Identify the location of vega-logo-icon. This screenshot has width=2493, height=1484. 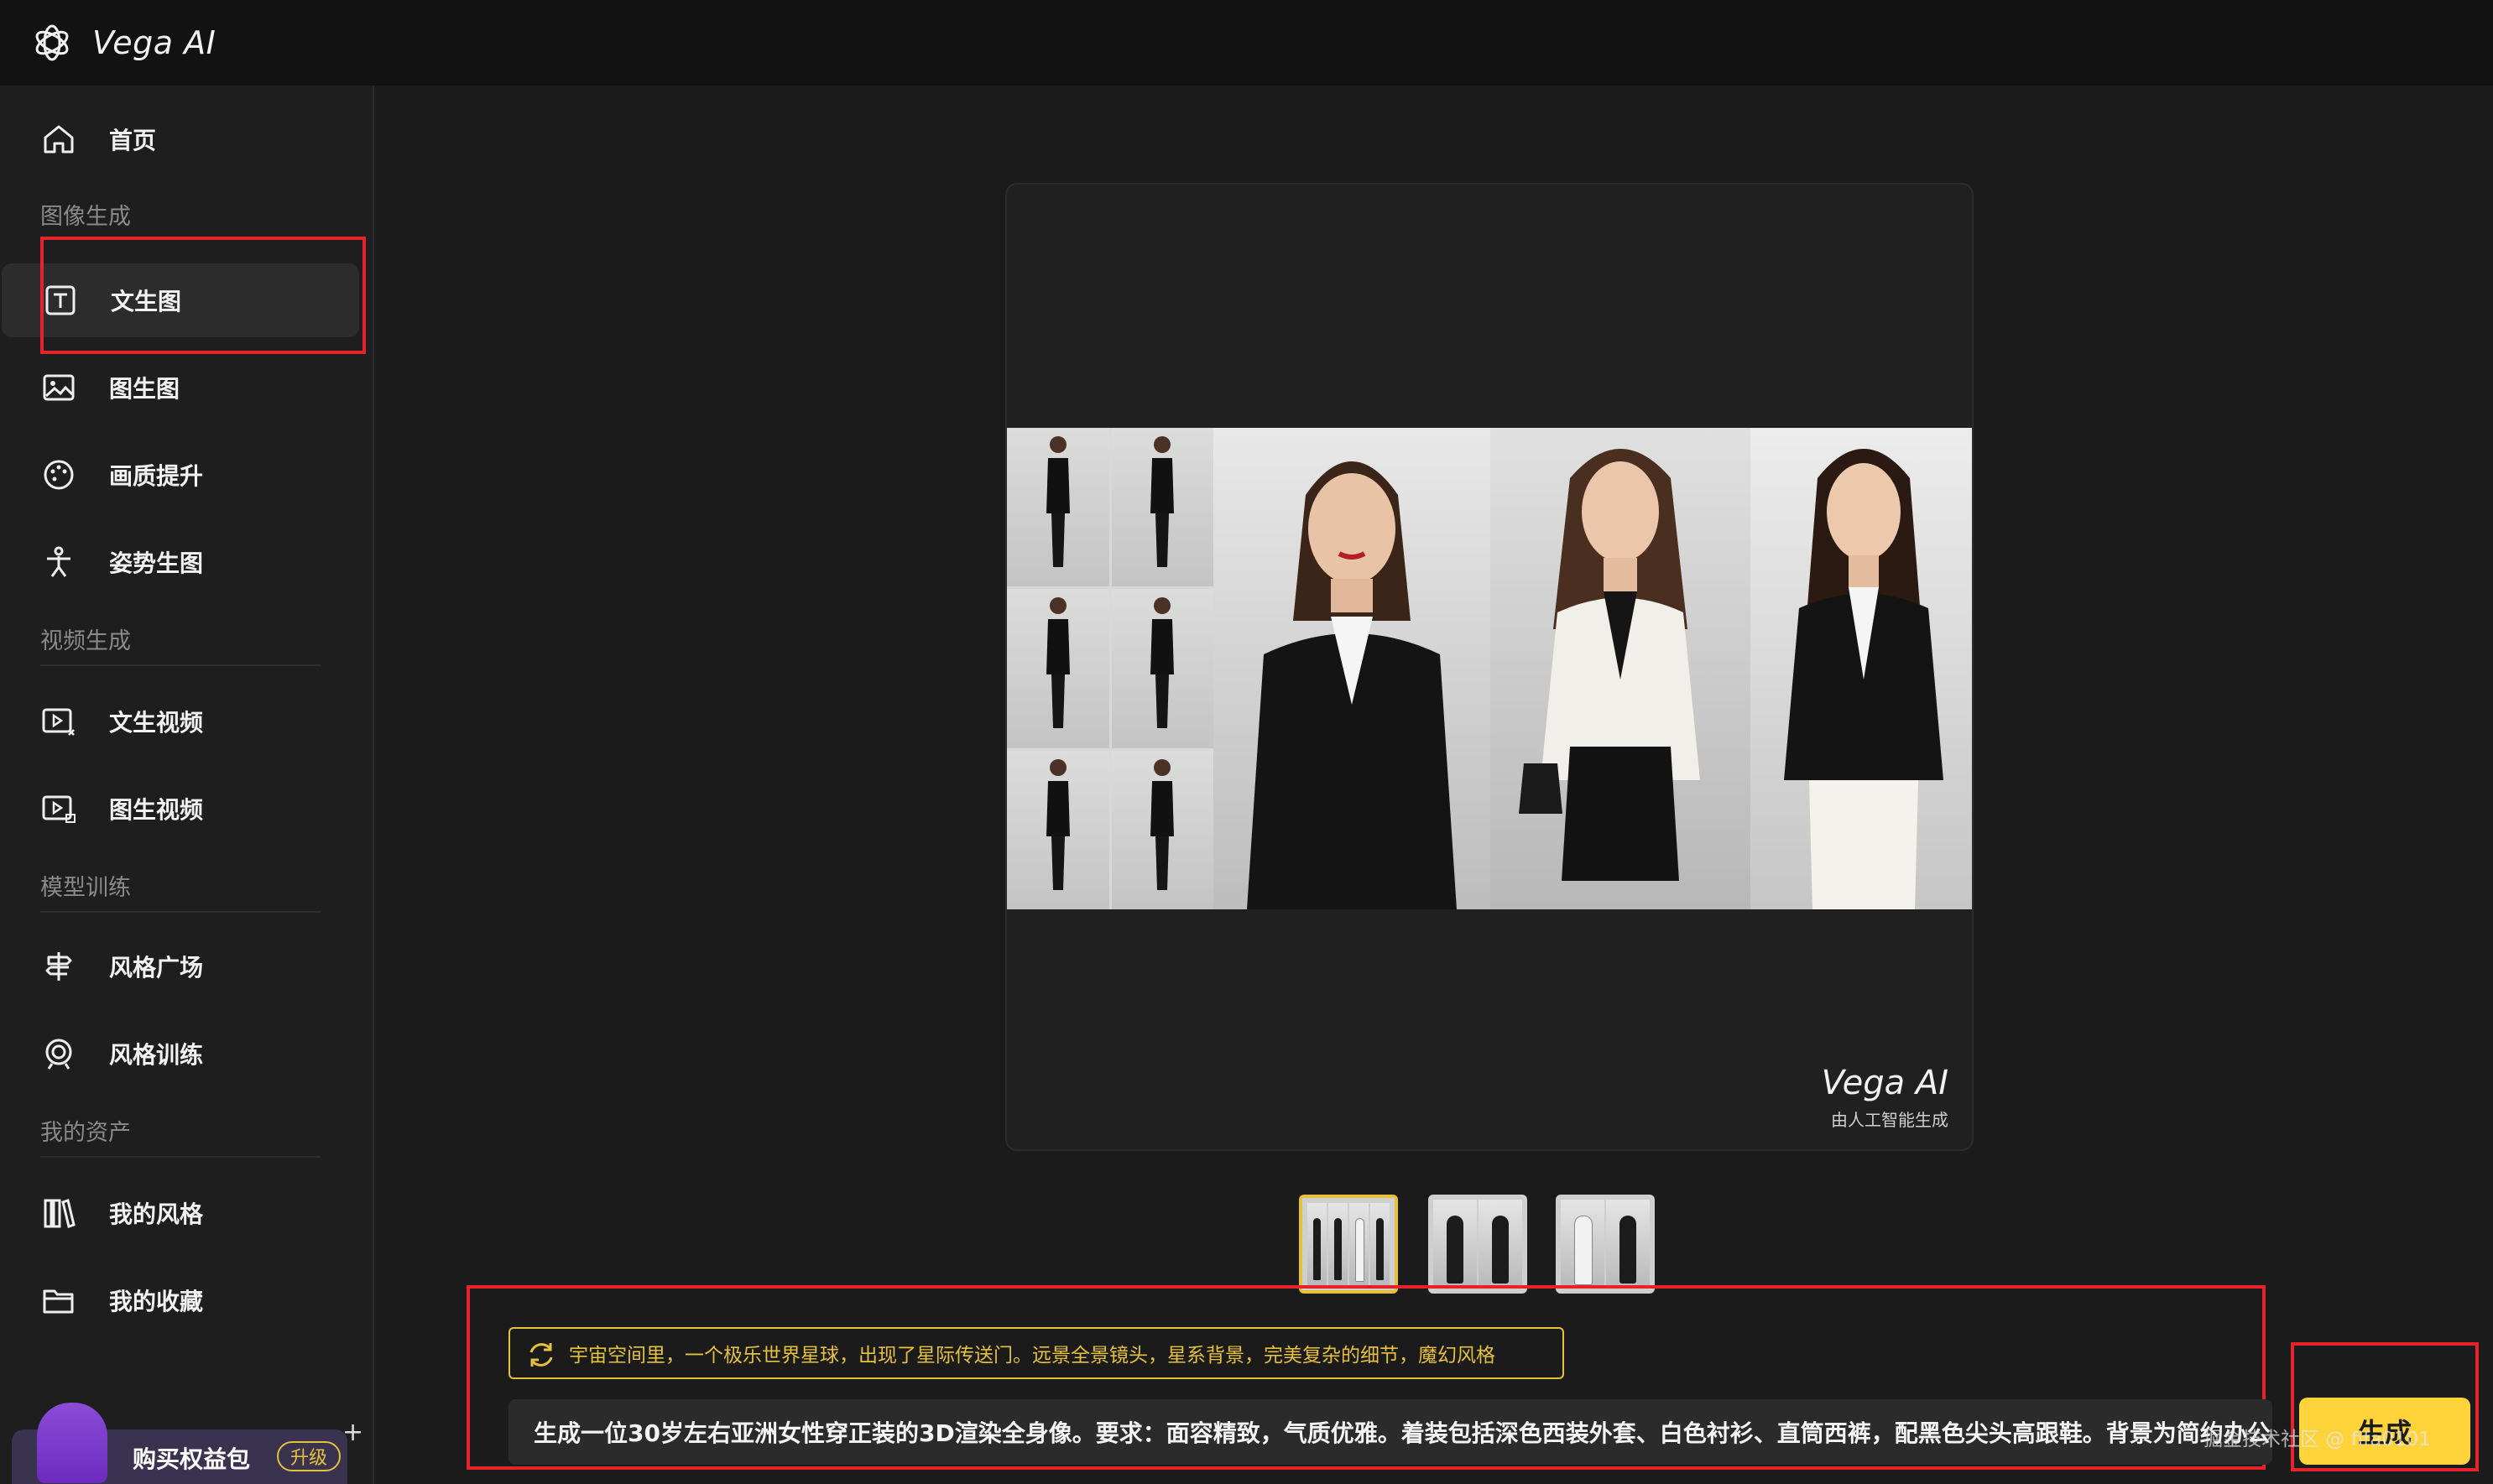
(52, 43).